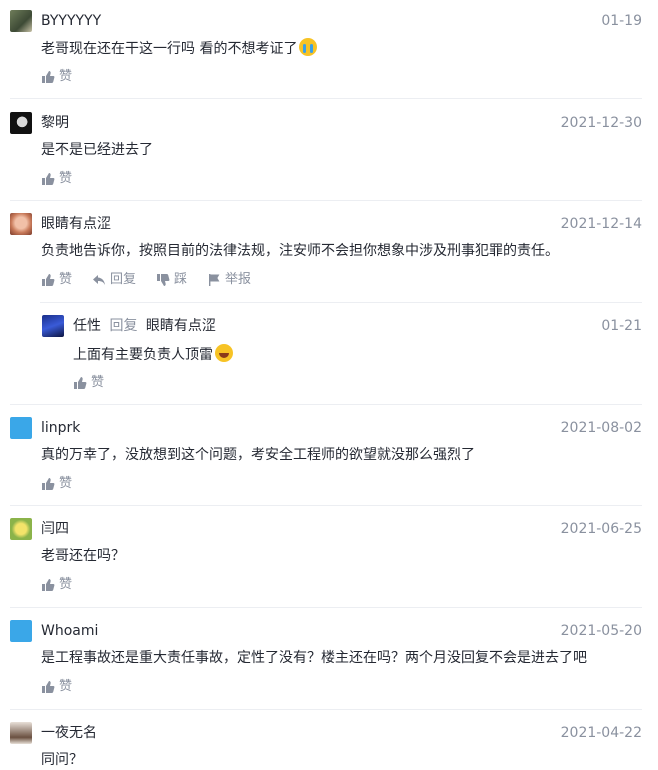 The height and width of the screenshot is (770, 658). Describe the element at coordinates (76, 224) in the screenshot. I see `comment-author: 眼睛有点涩` at that location.